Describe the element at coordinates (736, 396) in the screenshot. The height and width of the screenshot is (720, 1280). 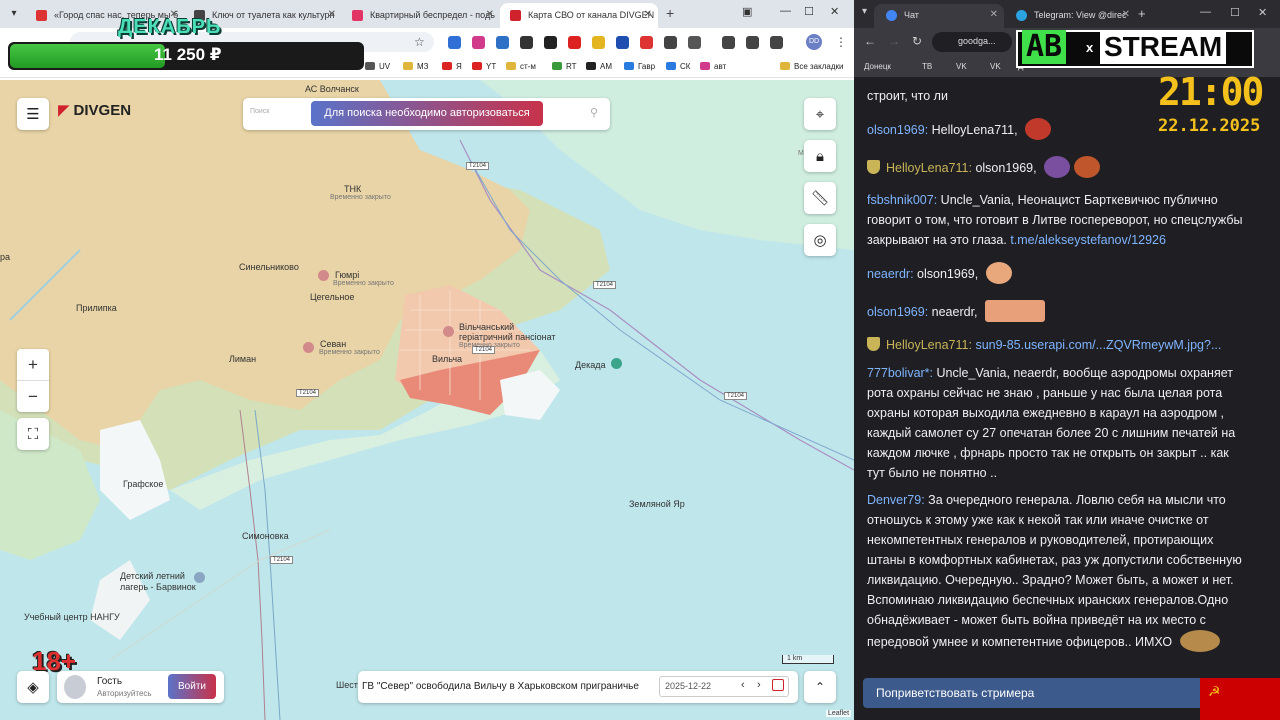
I see `road-label: T2104` at that location.